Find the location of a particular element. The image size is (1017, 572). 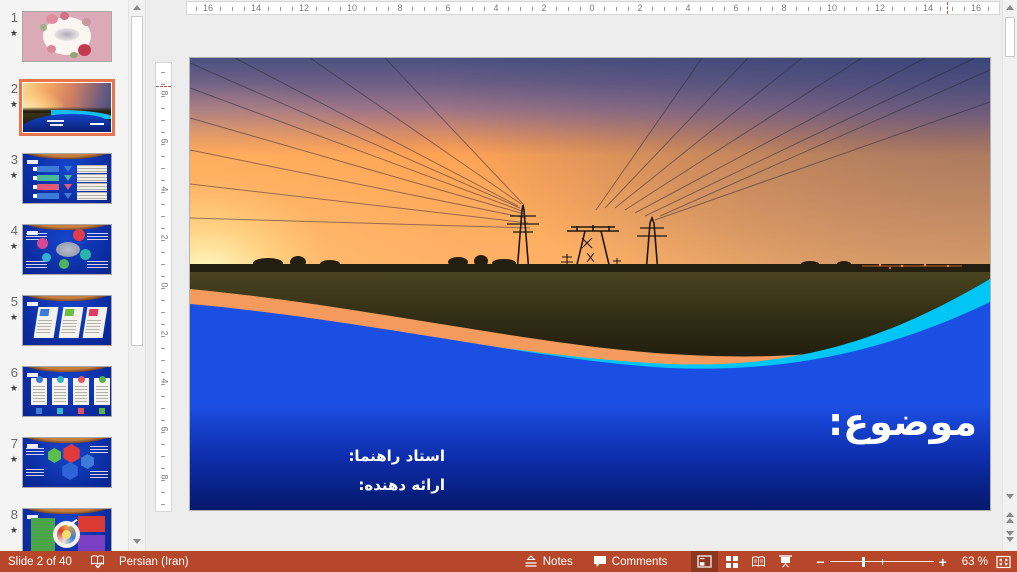

normal-view-button is located at coordinates (705, 561).